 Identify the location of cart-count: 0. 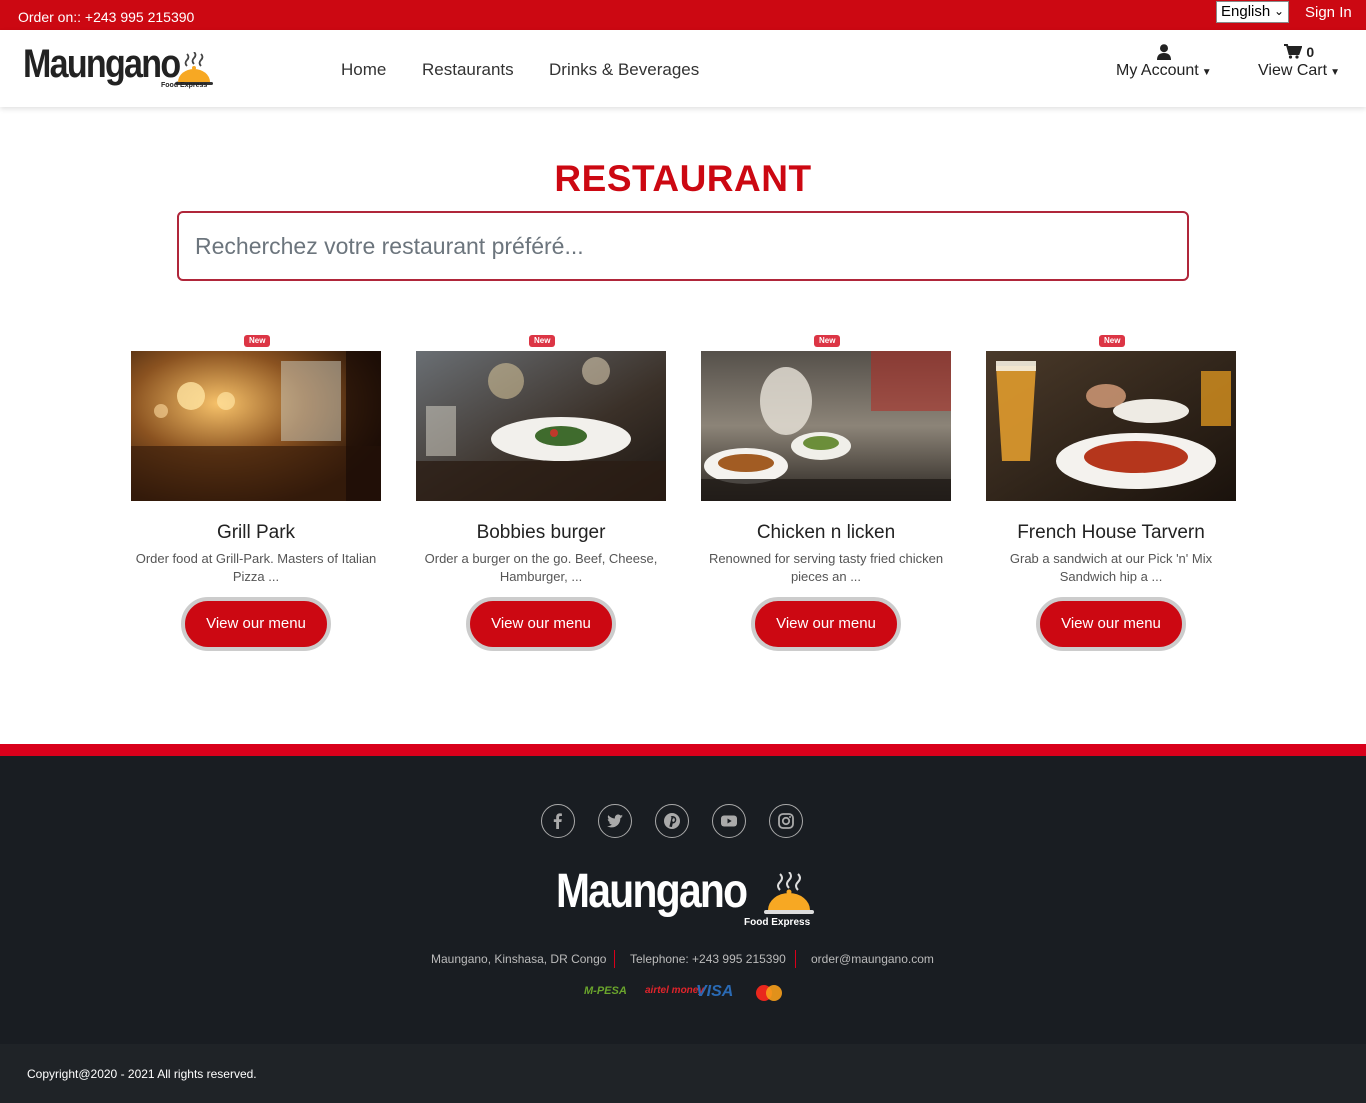
(1310, 52).